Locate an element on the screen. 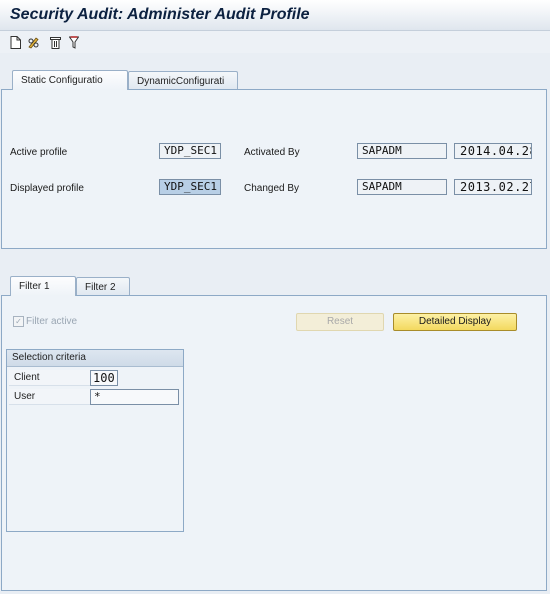  pencil-glasses-icon is located at coordinates (34, 42).